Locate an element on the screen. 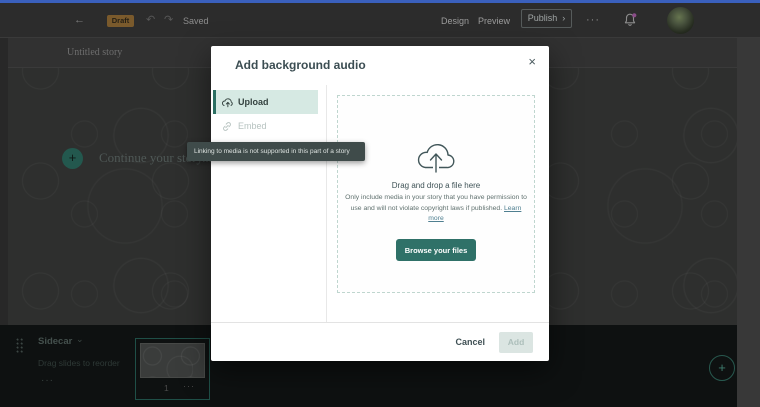  tab-upload: Upload is located at coordinates (265, 102).